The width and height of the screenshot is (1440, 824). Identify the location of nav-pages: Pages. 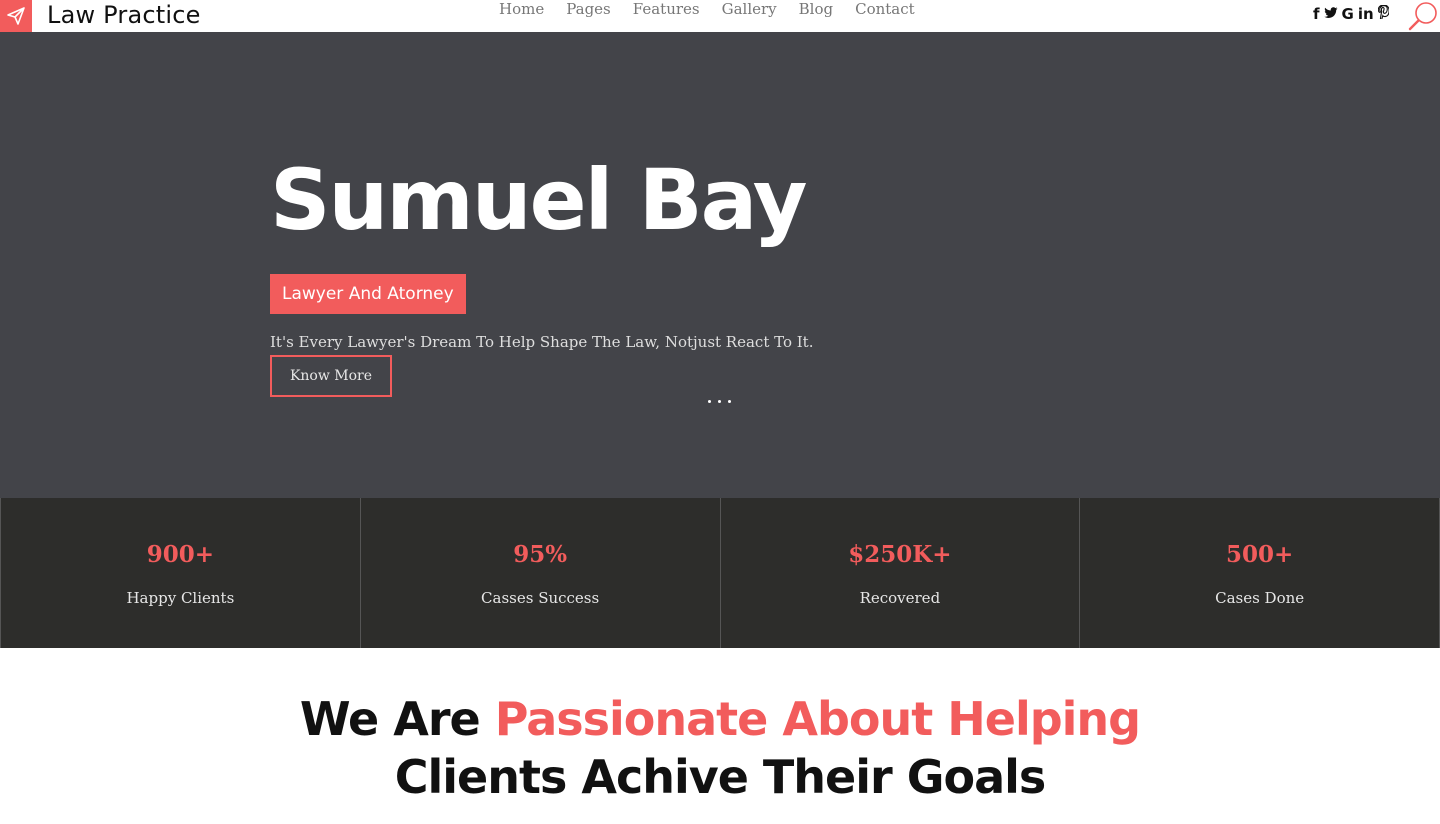
(588, 11).